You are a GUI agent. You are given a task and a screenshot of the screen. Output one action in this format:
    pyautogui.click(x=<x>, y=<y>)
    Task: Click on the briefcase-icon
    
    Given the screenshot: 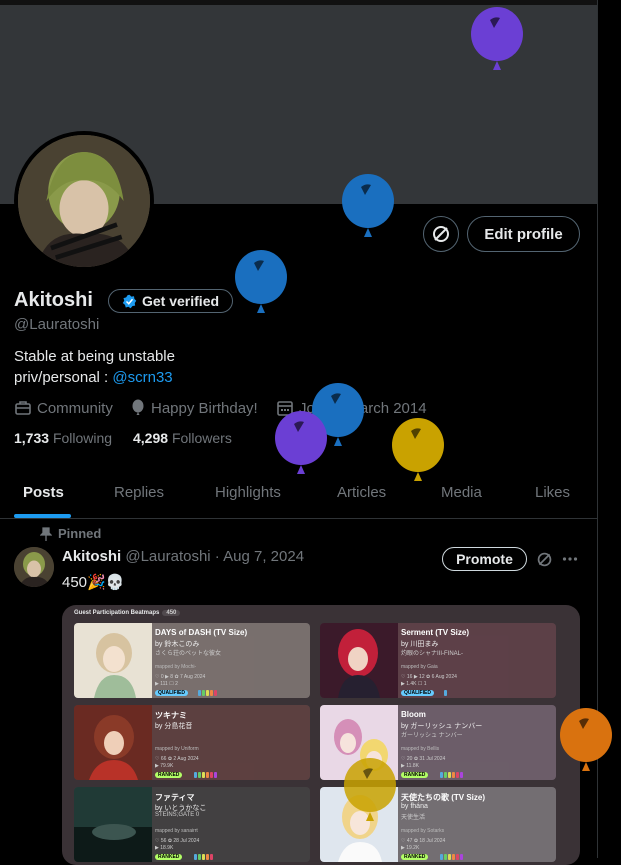 What is the action you would take?
    pyautogui.click(x=23, y=408)
    